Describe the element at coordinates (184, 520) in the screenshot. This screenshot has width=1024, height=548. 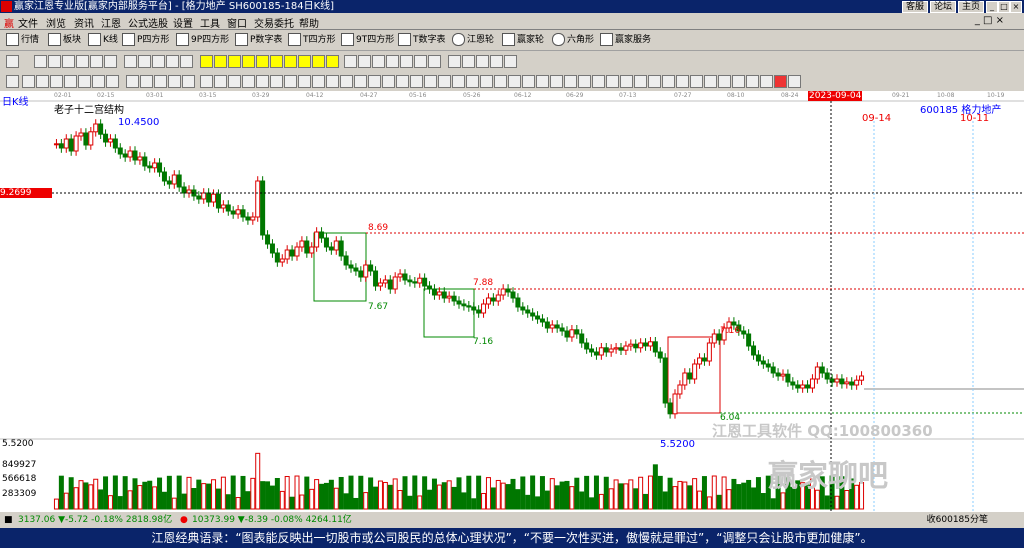
I see `sz-index-icon: ●` at that location.